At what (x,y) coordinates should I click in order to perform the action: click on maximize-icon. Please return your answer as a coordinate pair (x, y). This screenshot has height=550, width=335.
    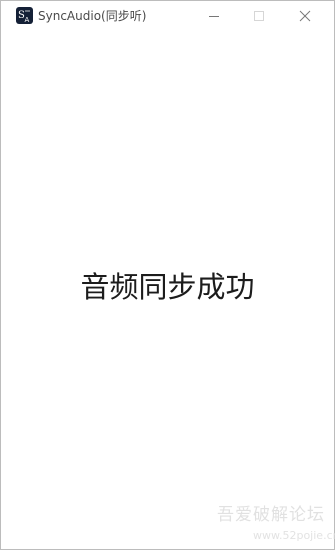
    Looking at the image, I should click on (259, 16).